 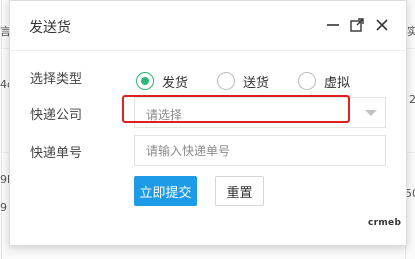 What do you see at coordinates (256, 83) in the screenshot?
I see `radio-label: 送货` at bounding box center [256, 83].